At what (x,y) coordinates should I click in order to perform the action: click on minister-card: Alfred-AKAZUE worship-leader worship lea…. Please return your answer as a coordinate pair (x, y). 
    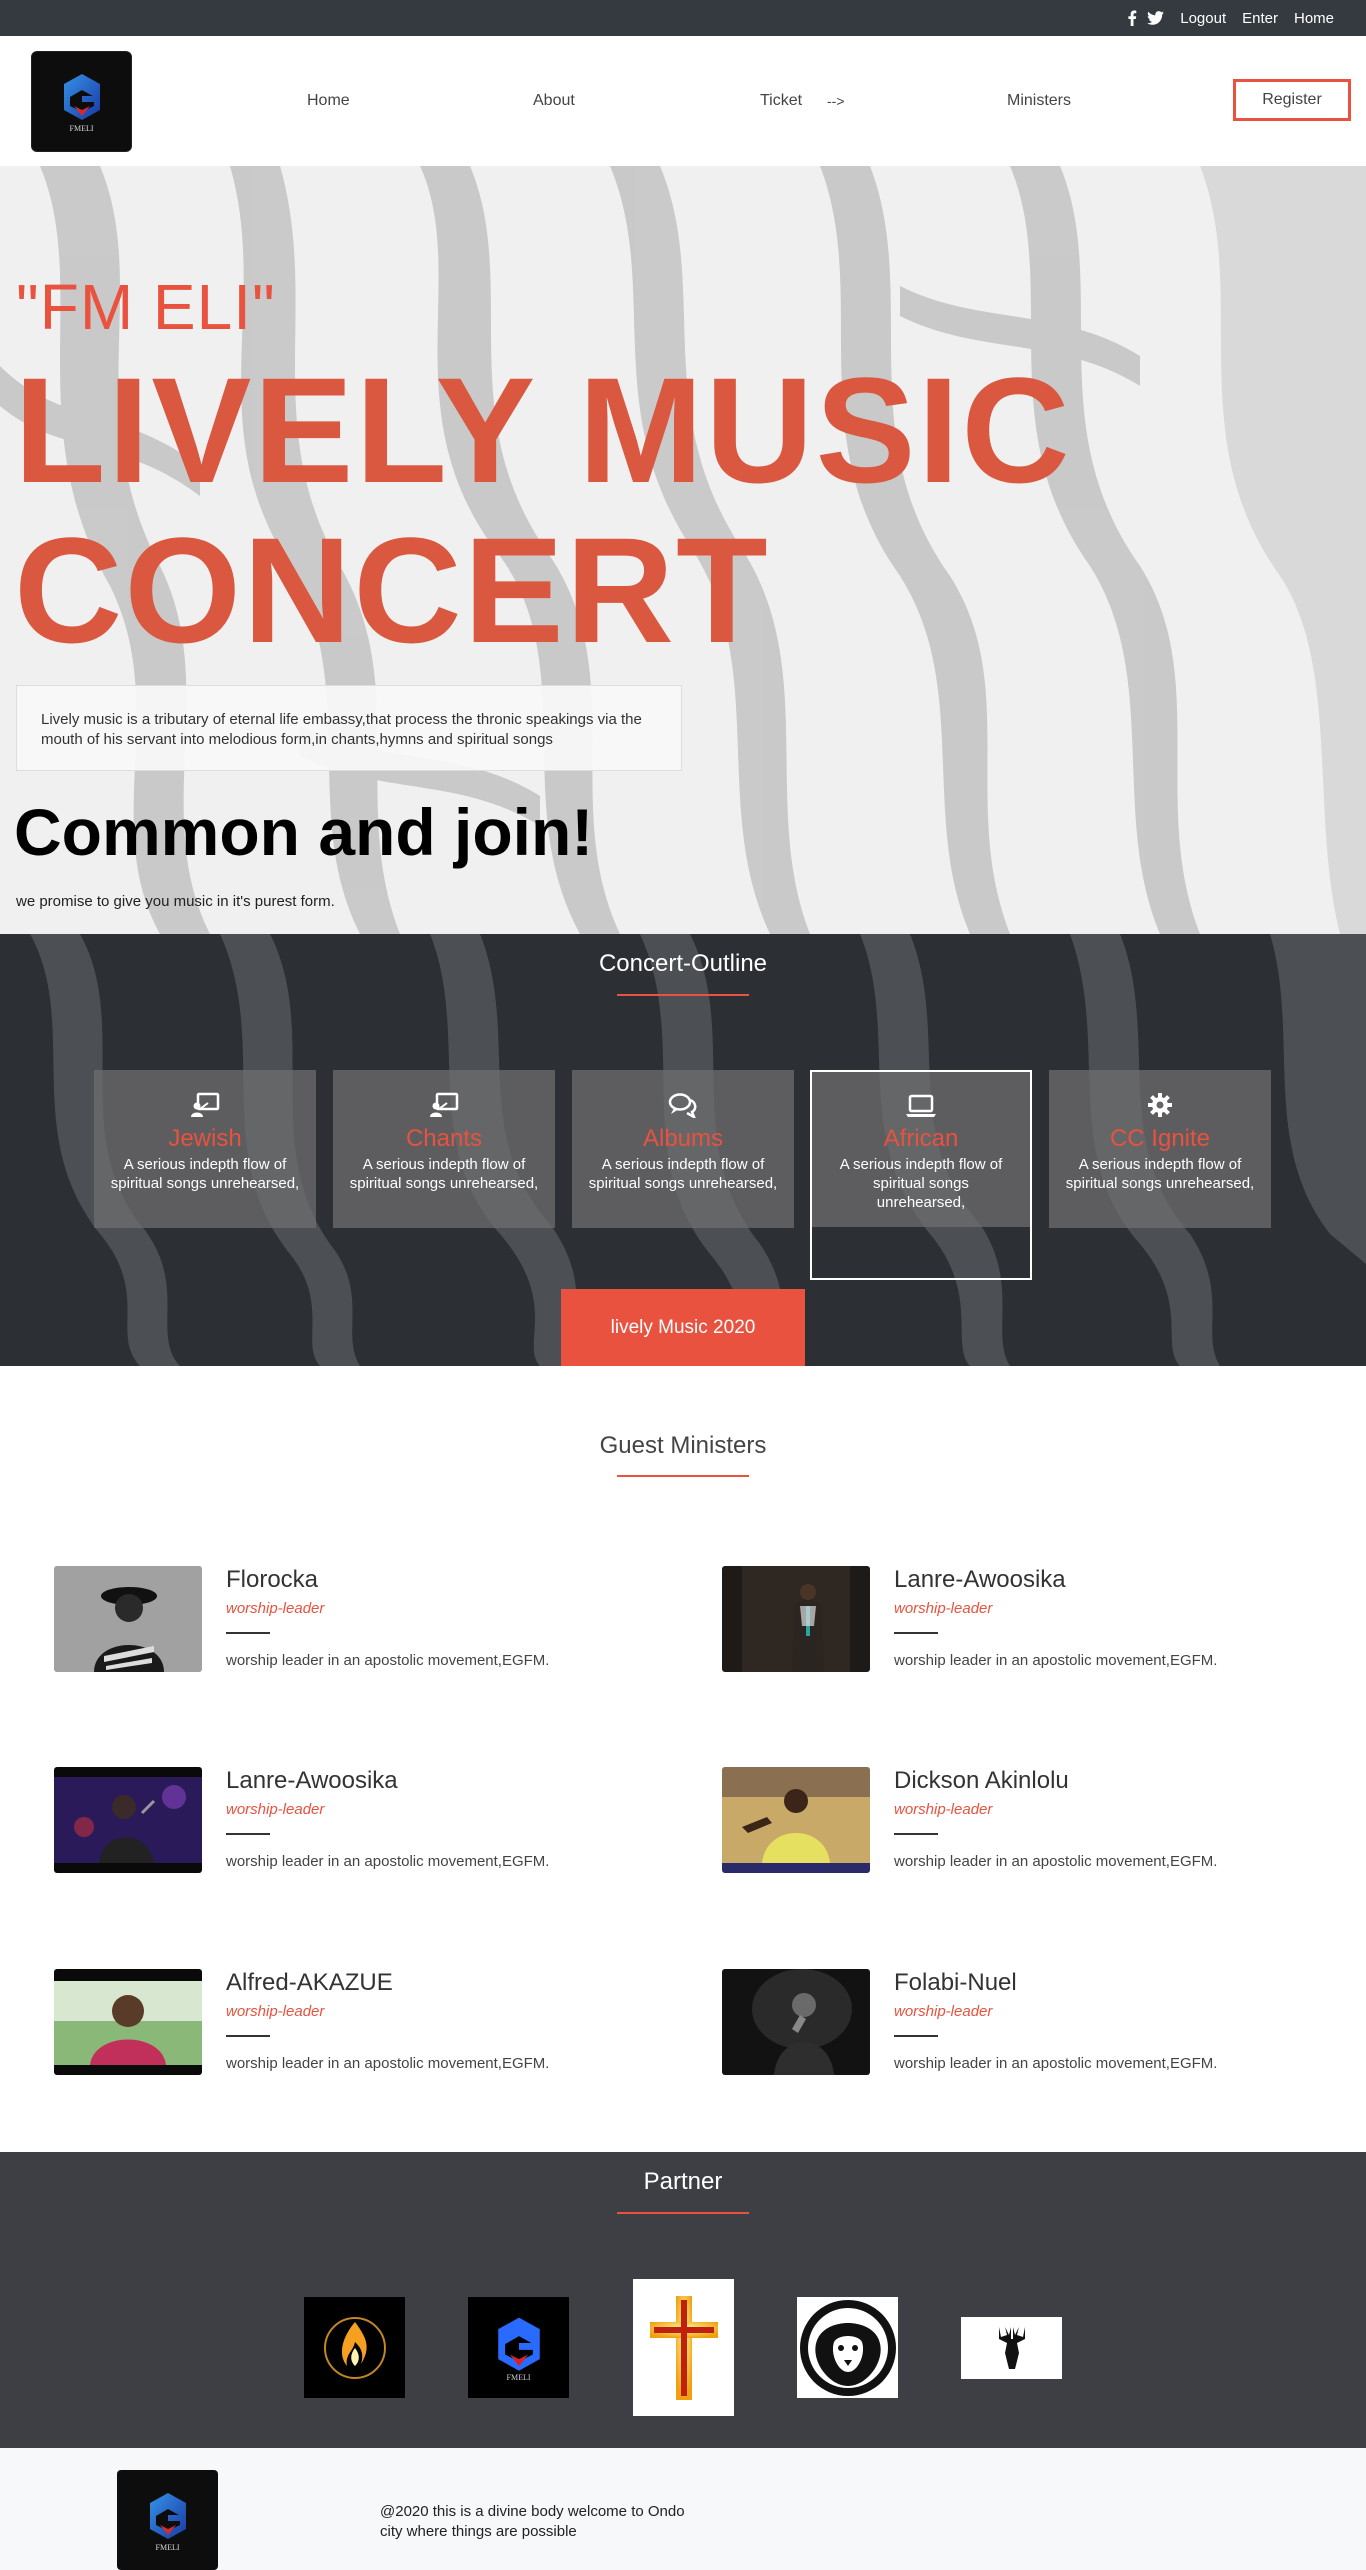
    Looking at the image, I should click on (374, 2024).